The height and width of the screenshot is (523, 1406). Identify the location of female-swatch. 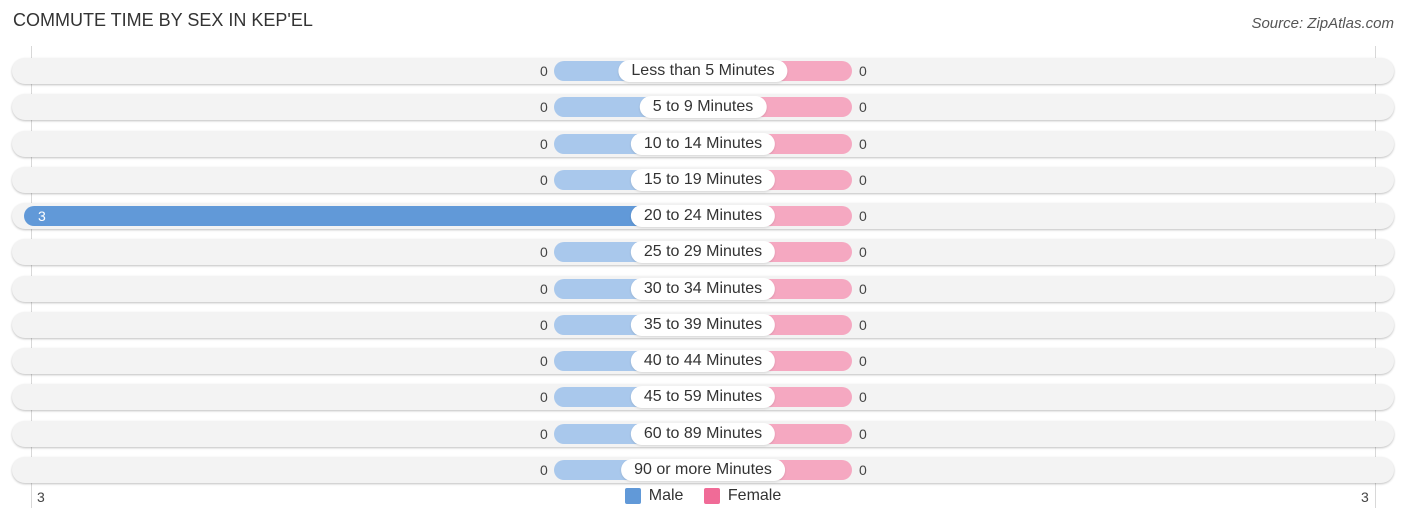
(711, 496).